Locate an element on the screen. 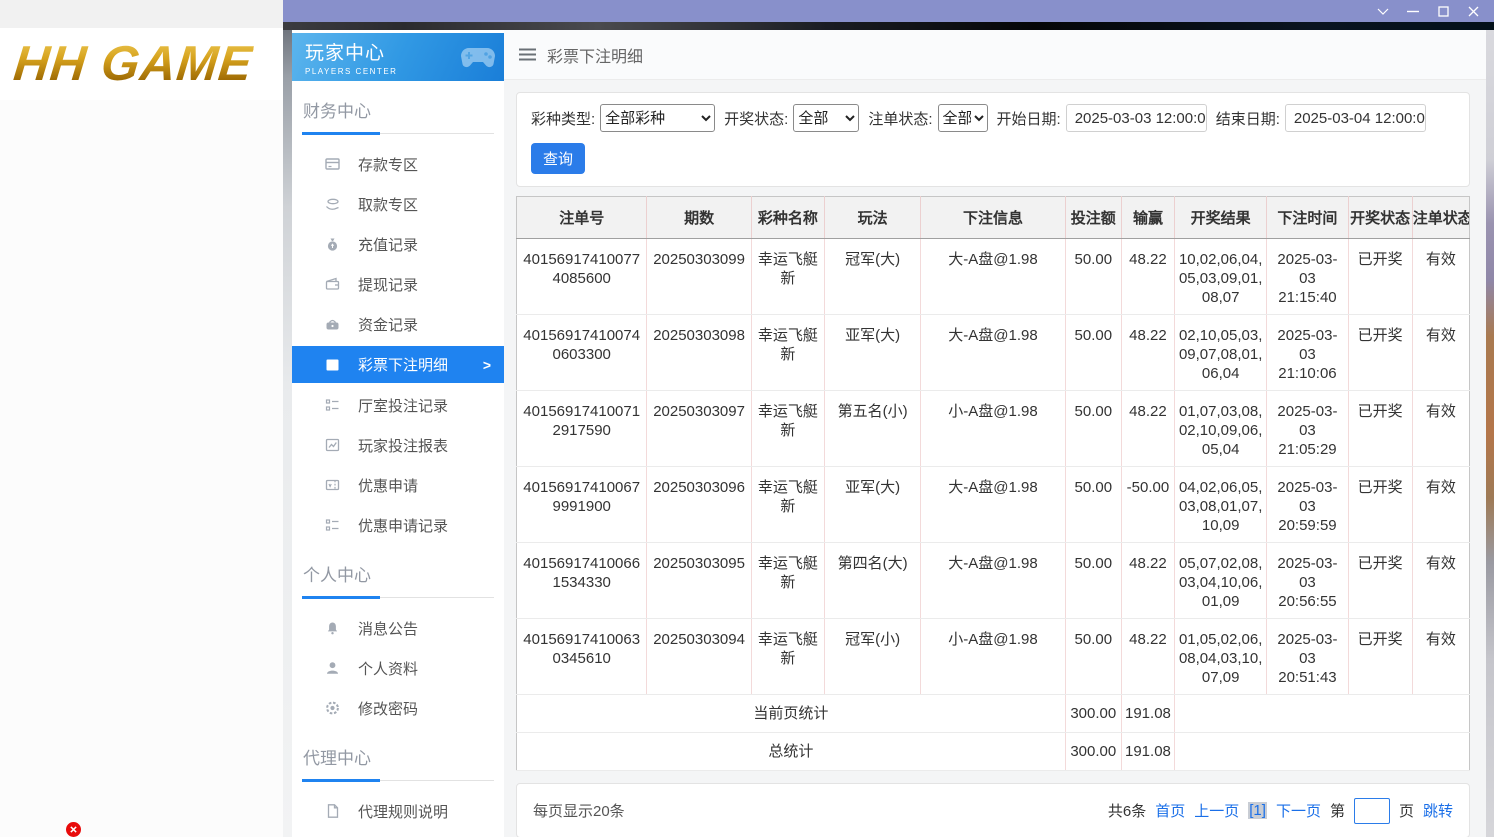  window-minimize-icon is located at coordinates (1413, 11).